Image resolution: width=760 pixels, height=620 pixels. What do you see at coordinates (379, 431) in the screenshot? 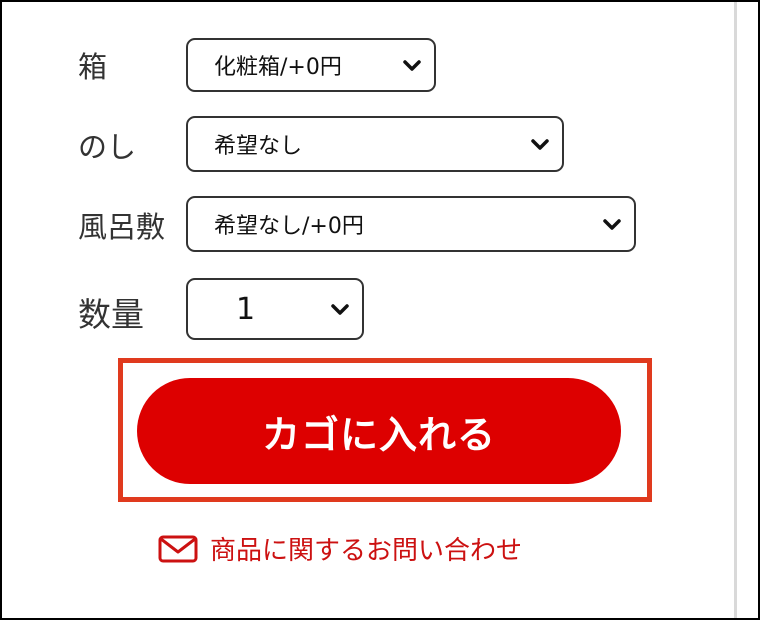
I see `add-to-cart-button: カゴに入れる` at bounding box center [379, 431].